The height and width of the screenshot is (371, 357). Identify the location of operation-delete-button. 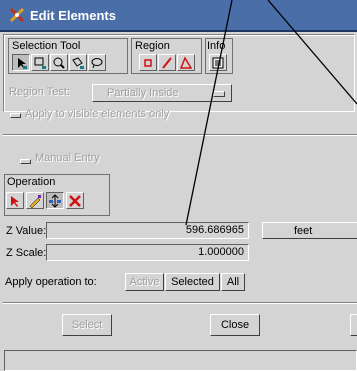
(75, 200).